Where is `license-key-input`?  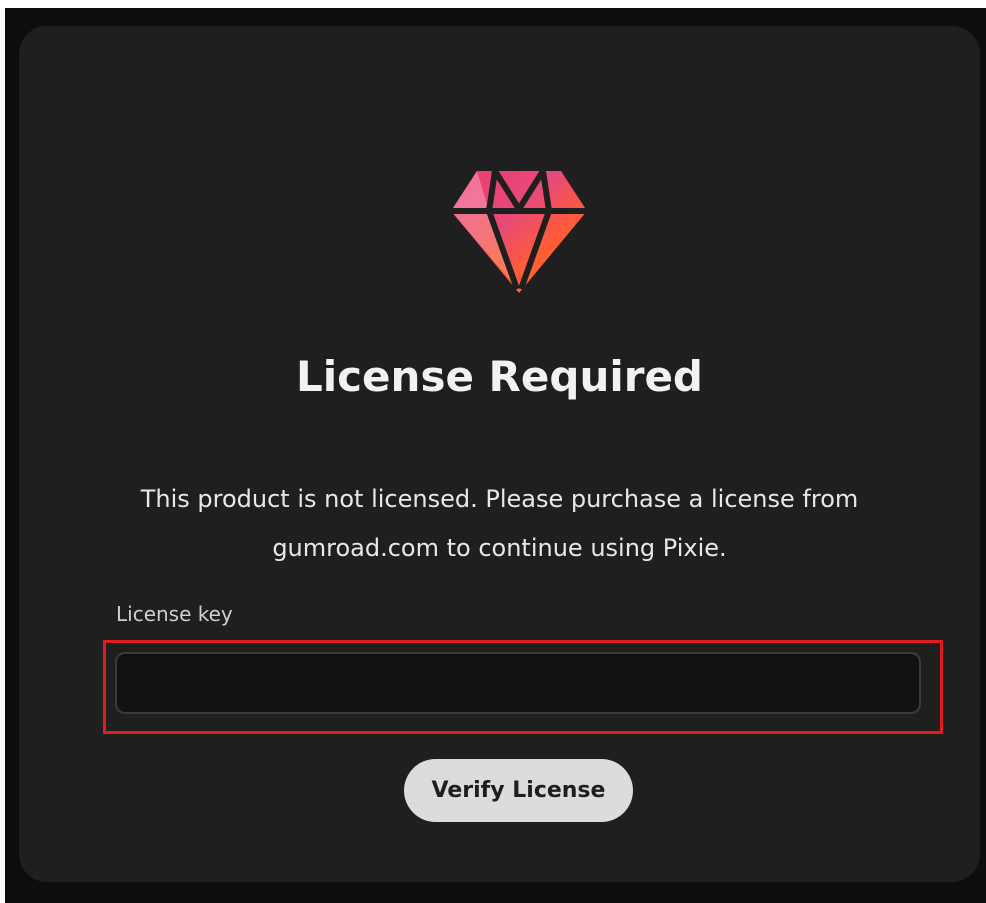
license-key-input is located at coordinates (518, 683).